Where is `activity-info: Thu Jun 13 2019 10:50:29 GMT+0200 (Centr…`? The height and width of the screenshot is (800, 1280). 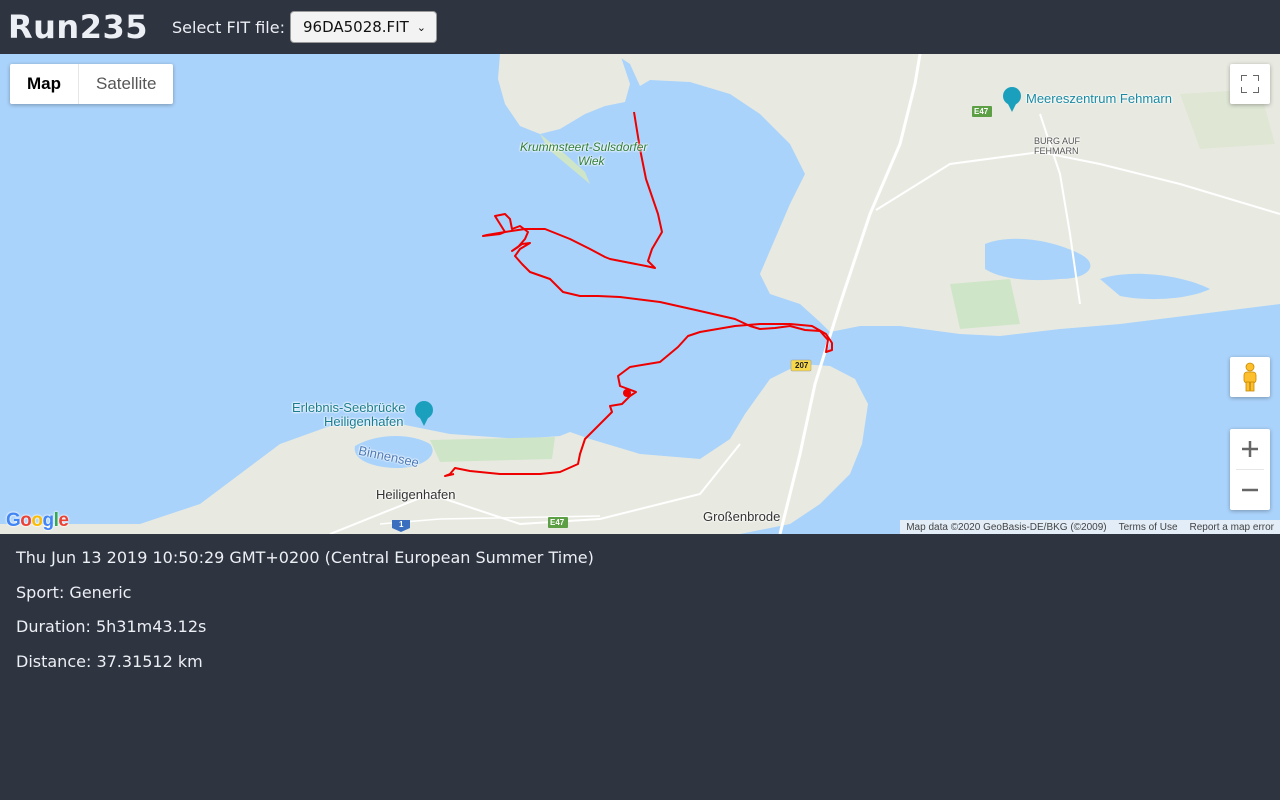
activity-info: Thu Jun 13 2019 10:50:29 GMT+0200 (Centr… is located at coordinates (305, 617).